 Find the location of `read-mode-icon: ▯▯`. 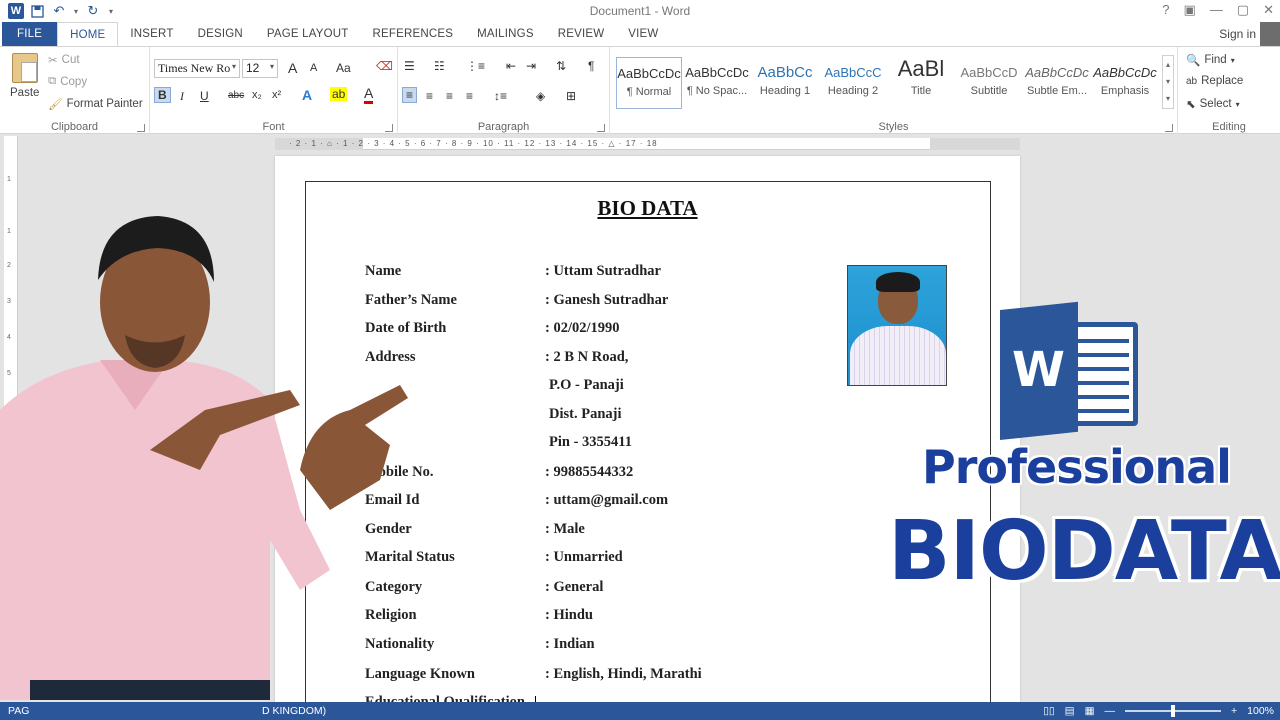

read-mode-icon: ▯▯ is located at coordinates (1049, 711).